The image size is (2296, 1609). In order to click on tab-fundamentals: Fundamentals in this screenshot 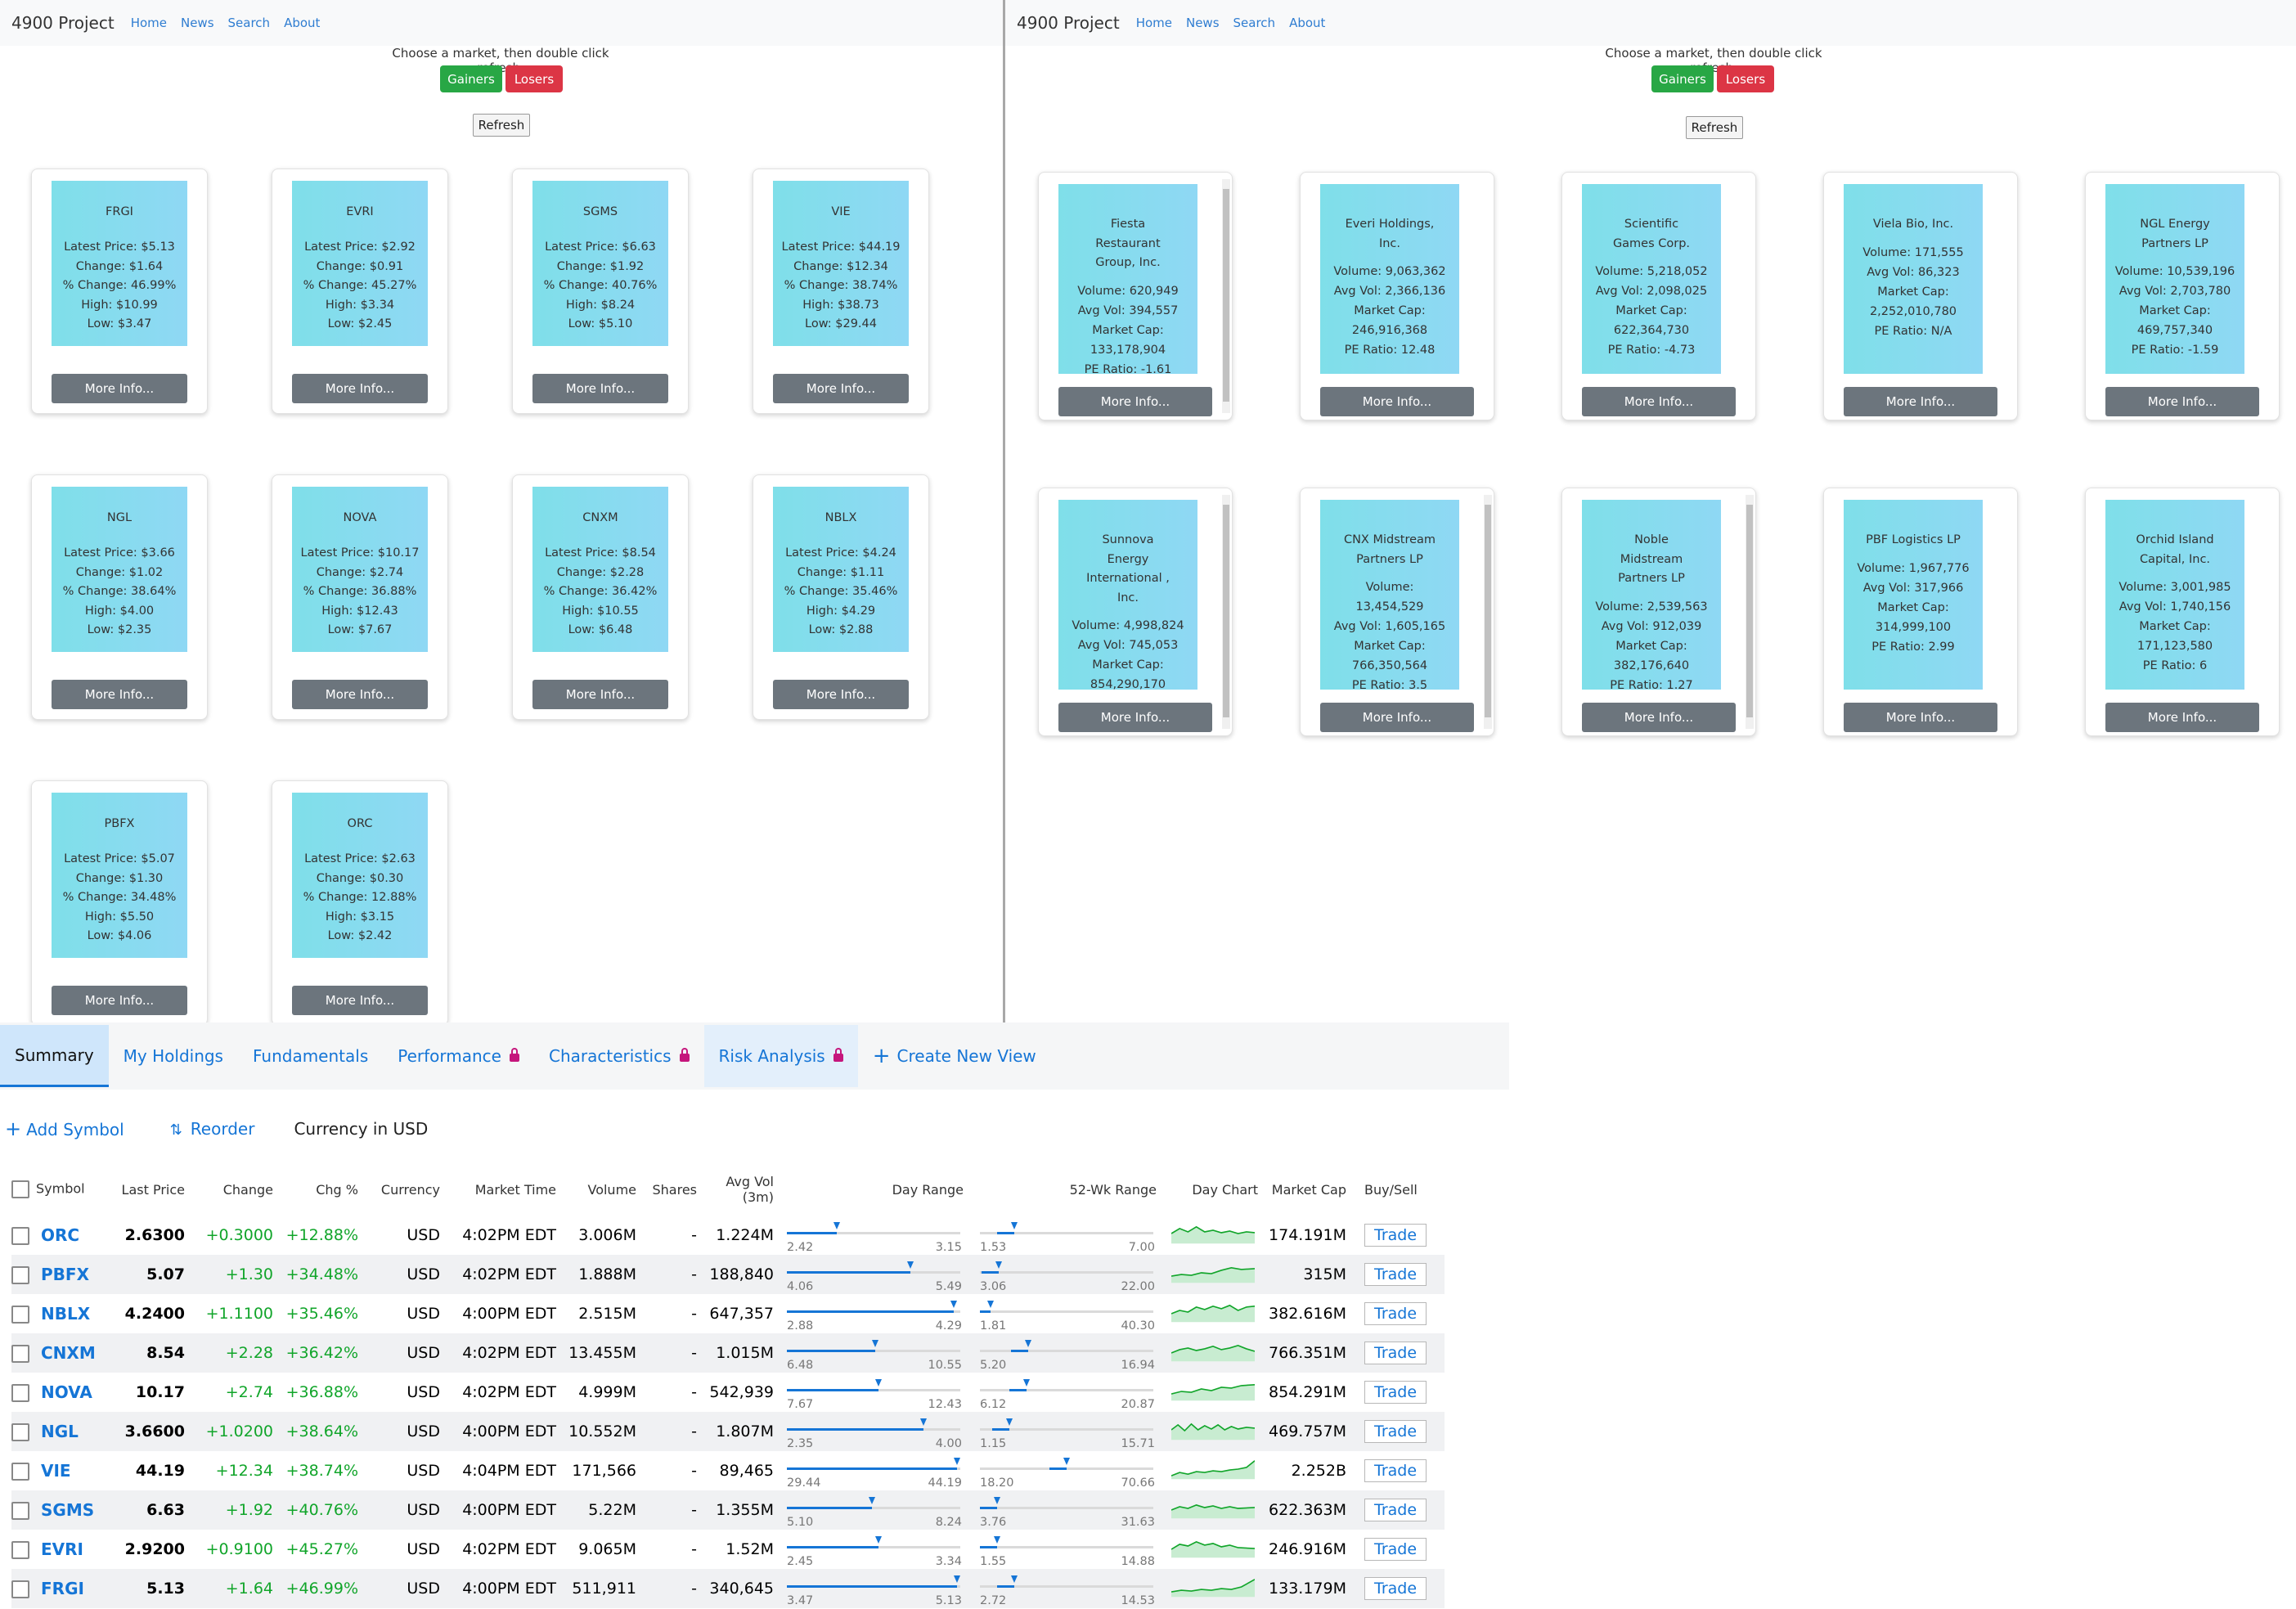, I will do `click(310, 1056)`.